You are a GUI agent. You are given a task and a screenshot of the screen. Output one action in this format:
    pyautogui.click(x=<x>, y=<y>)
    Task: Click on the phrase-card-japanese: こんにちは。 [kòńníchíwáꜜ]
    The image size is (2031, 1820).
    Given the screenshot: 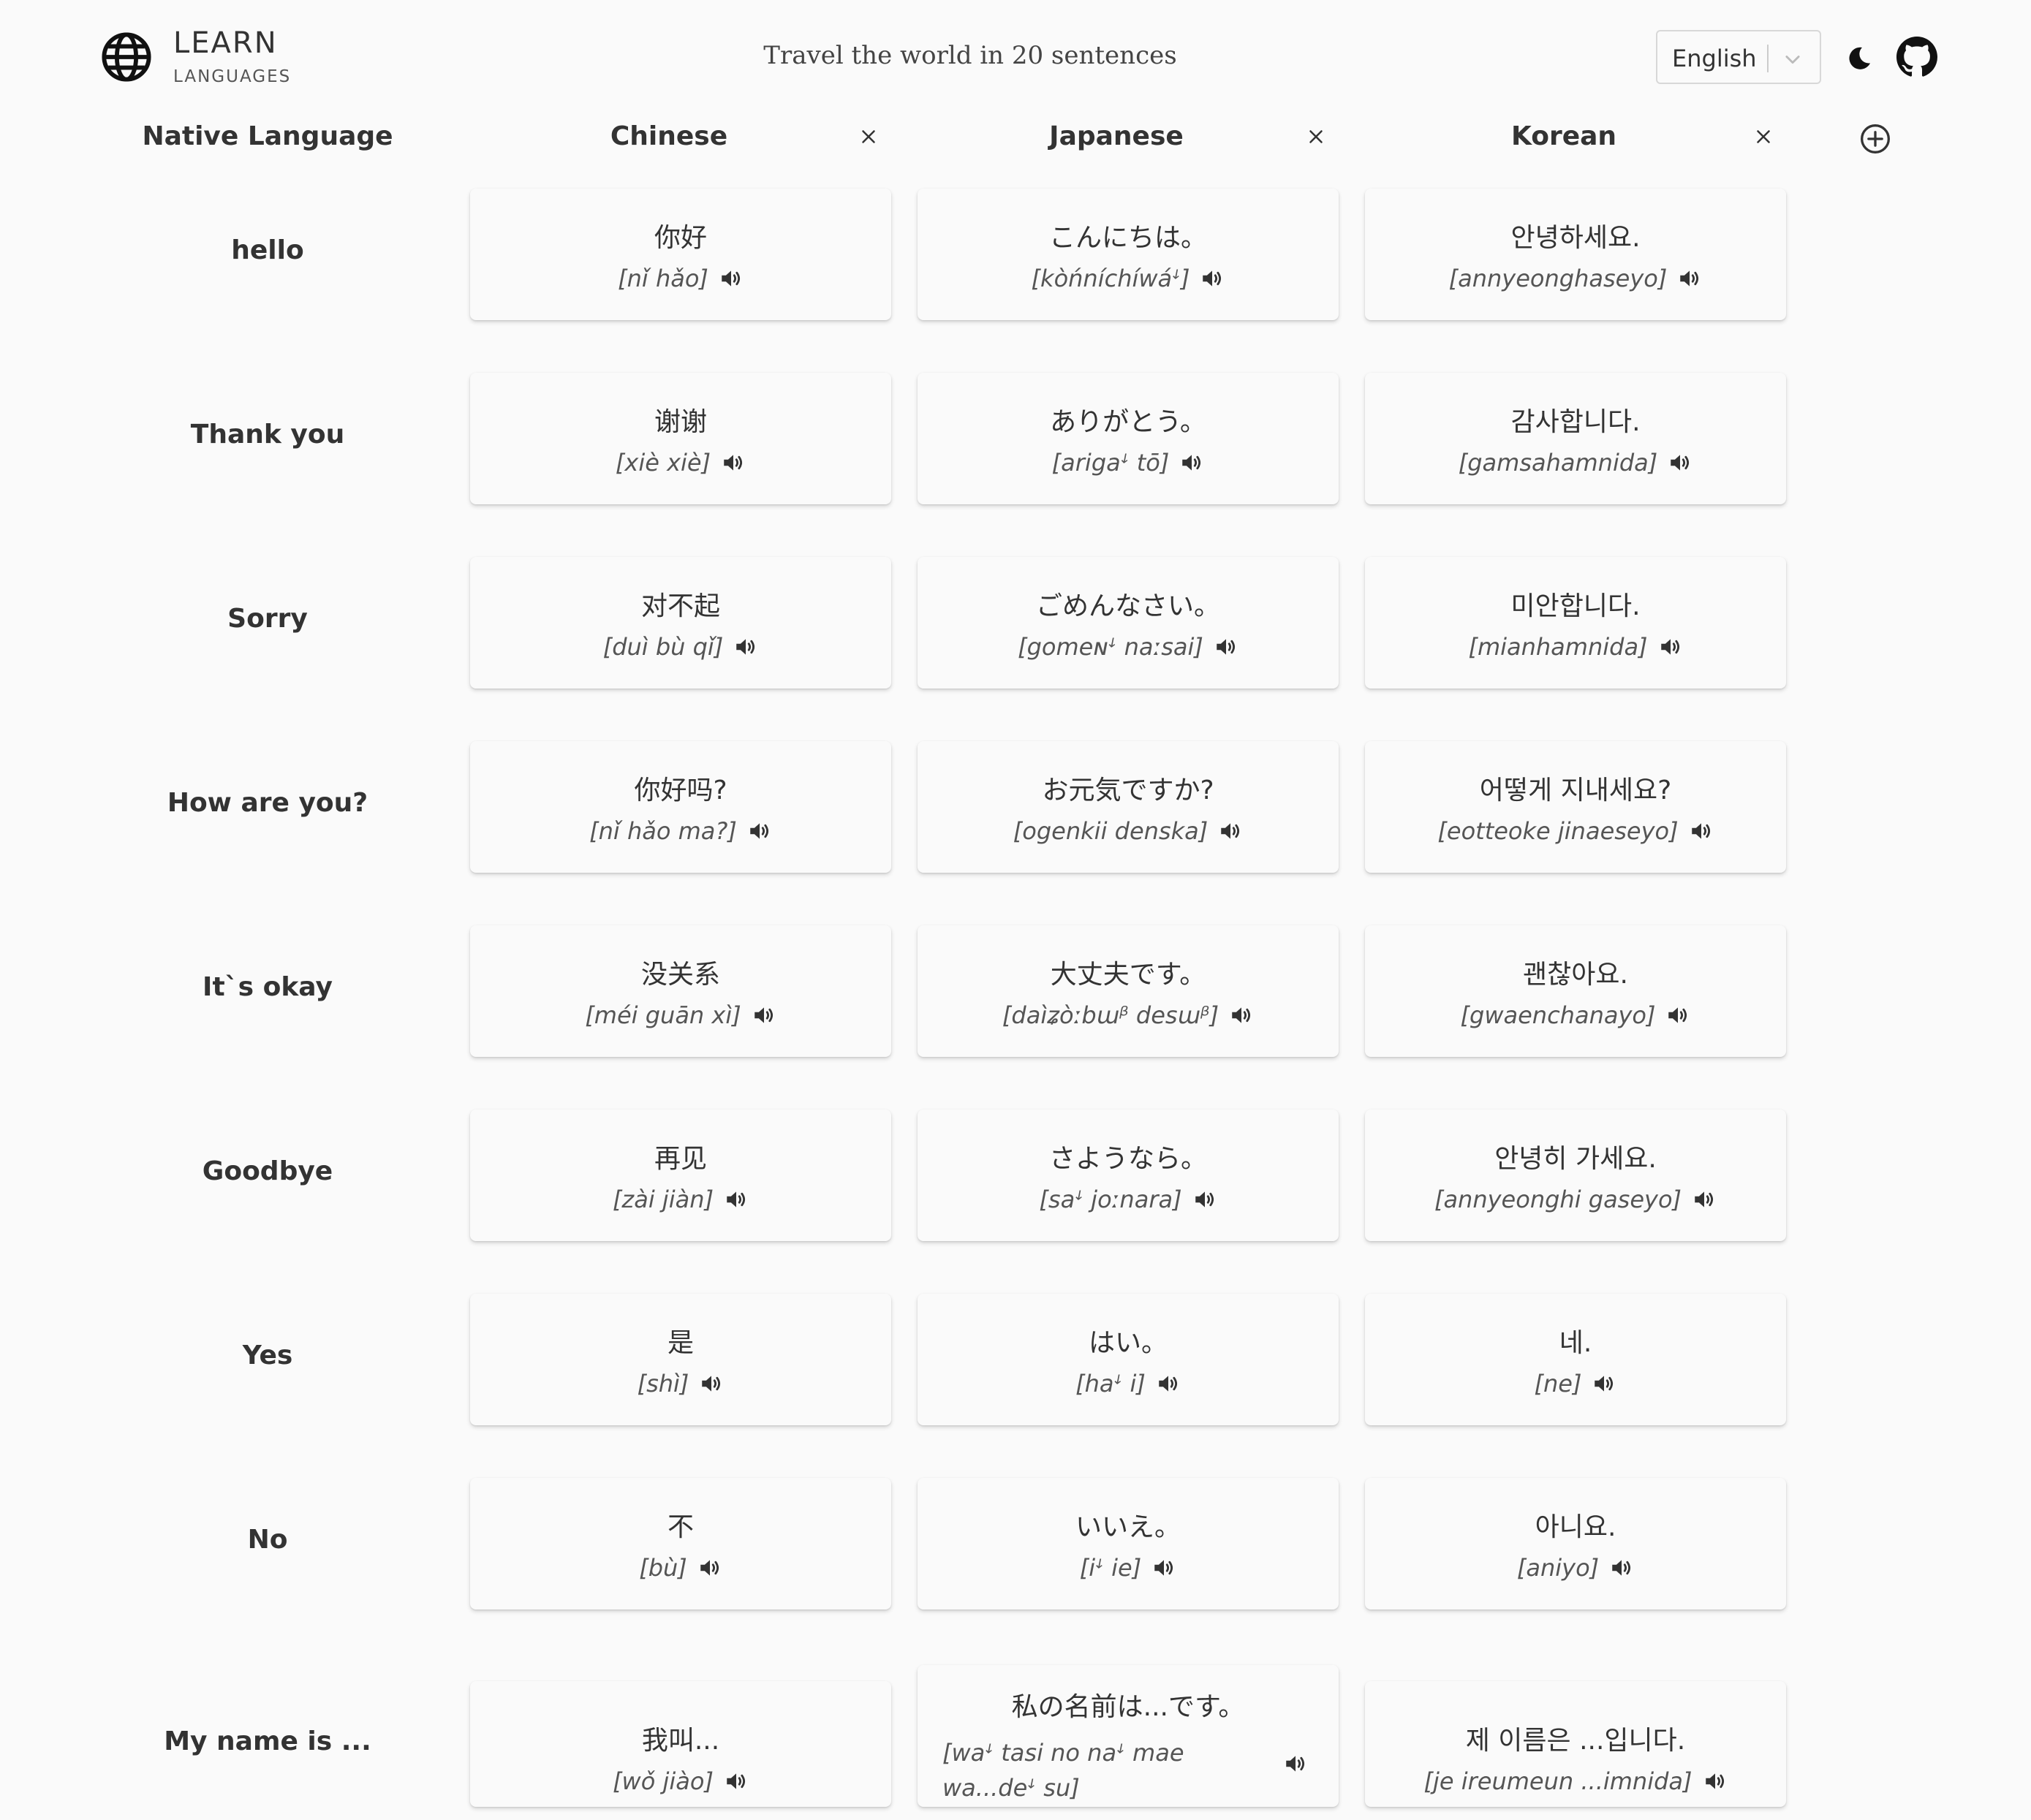 What is the action you would take?
    pyautogui.click(x=1128, y=255)
    